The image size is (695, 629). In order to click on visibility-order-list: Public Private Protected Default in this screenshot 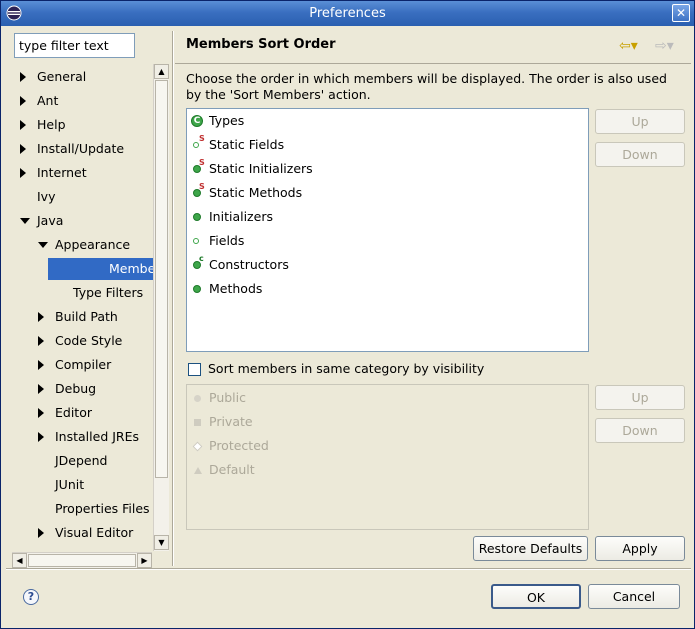, I will do `click(387, 457)`.